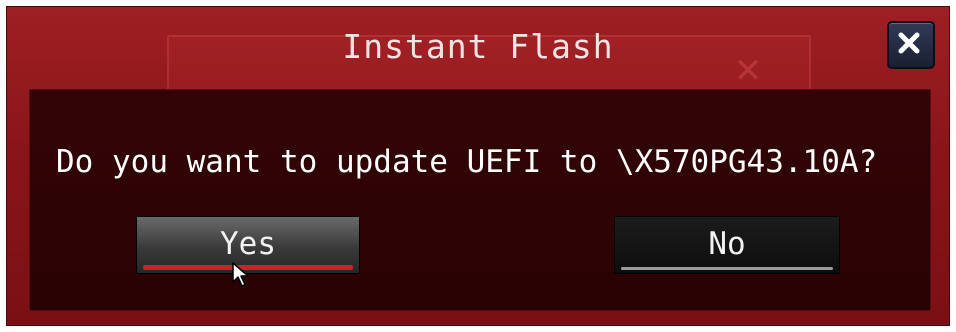 Image resolution: width=956 pixels, height=332 pixels. I want to click on close-icon, so click(909, 43).